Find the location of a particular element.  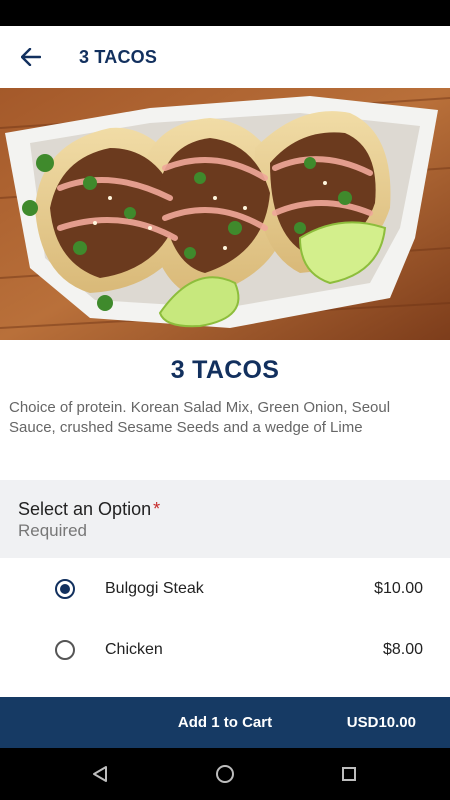

nav-back-button is located at coordinates (100, 774).